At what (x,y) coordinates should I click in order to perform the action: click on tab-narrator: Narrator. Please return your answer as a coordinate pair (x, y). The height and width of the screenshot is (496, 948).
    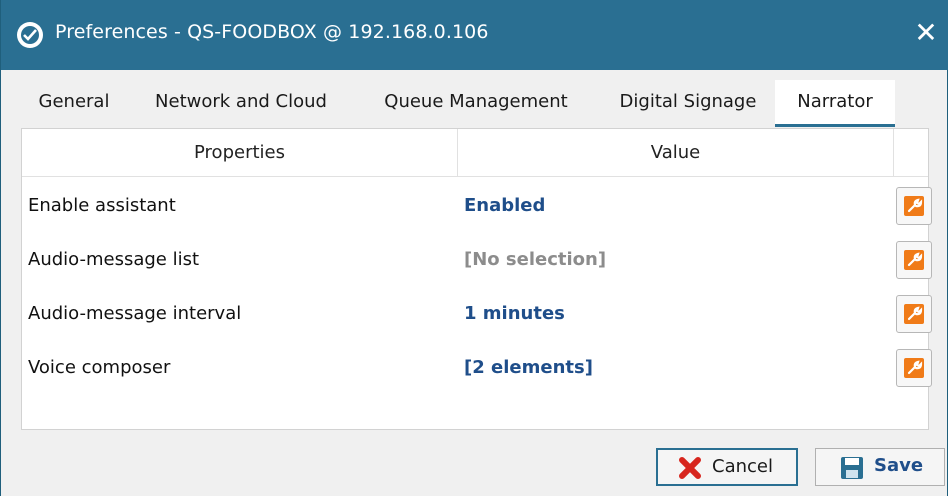
    Looking at the image, I should click on (835, 103).